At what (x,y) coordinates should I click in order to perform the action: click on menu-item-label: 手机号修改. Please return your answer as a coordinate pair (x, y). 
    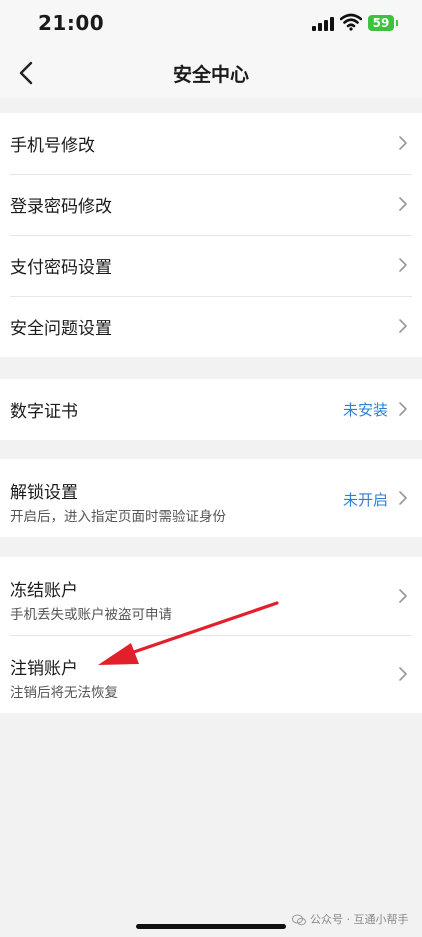
    Looking at the image, I should click on (52, 146).